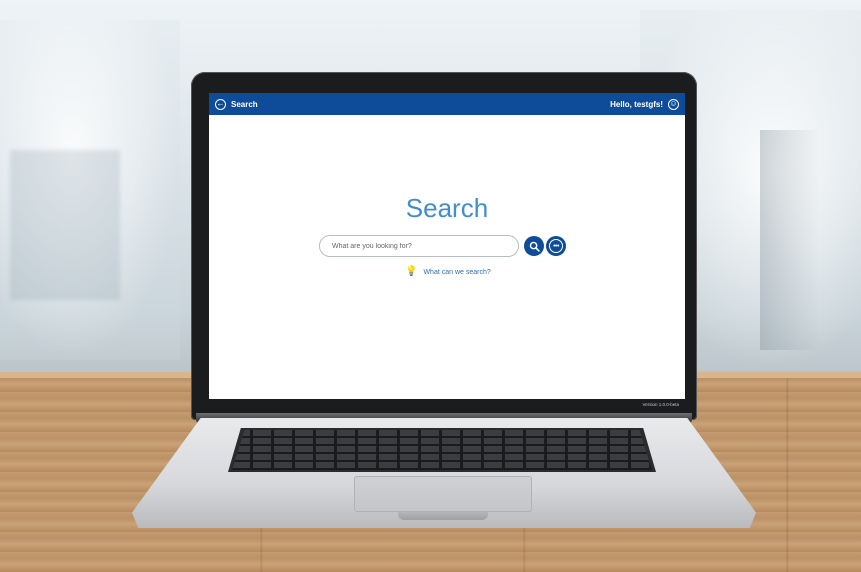 Image resolution: width=861 pixels, height=572 pixels. What do you see at coordinates (447, 208) in the screenshot?
I see `page-title: Search` at bounding box center [447, 208].